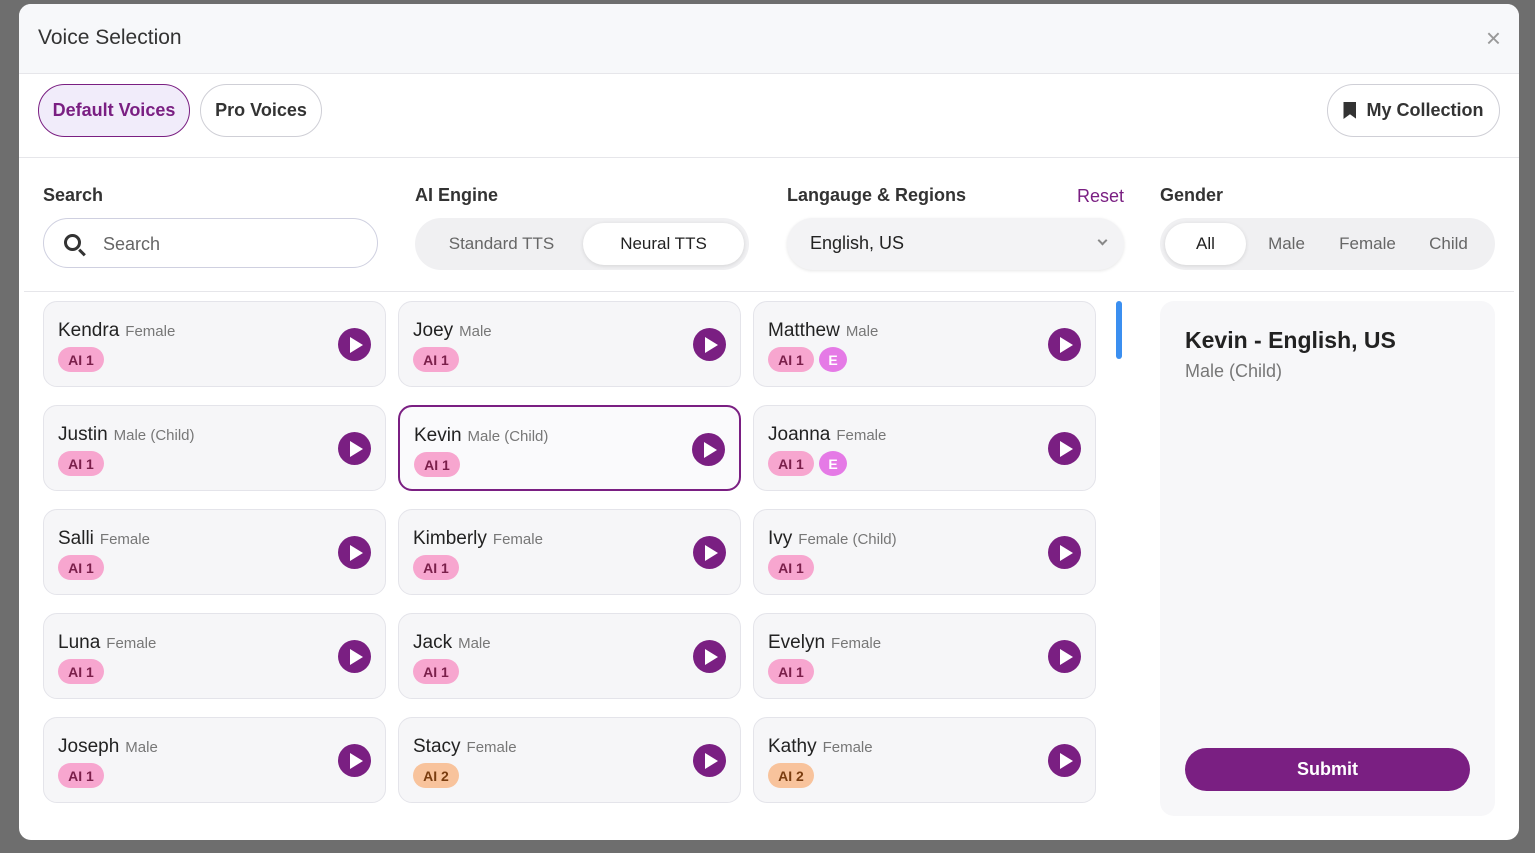 This screenshot has height=853, width=1535. I want to click on voice-name: Ivy Female (Child), so click(832, 539).